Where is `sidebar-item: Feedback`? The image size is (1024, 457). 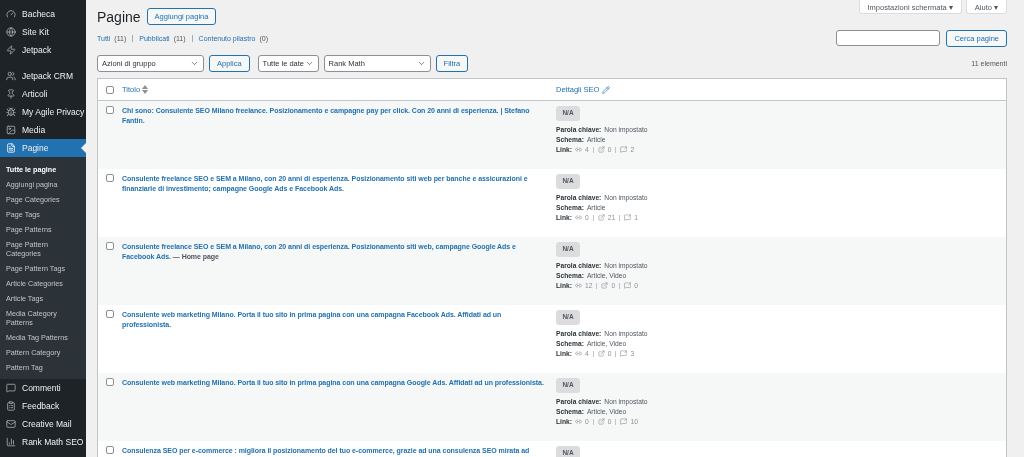 sidebar-item: Feedback is located at coordinates (43, 406).